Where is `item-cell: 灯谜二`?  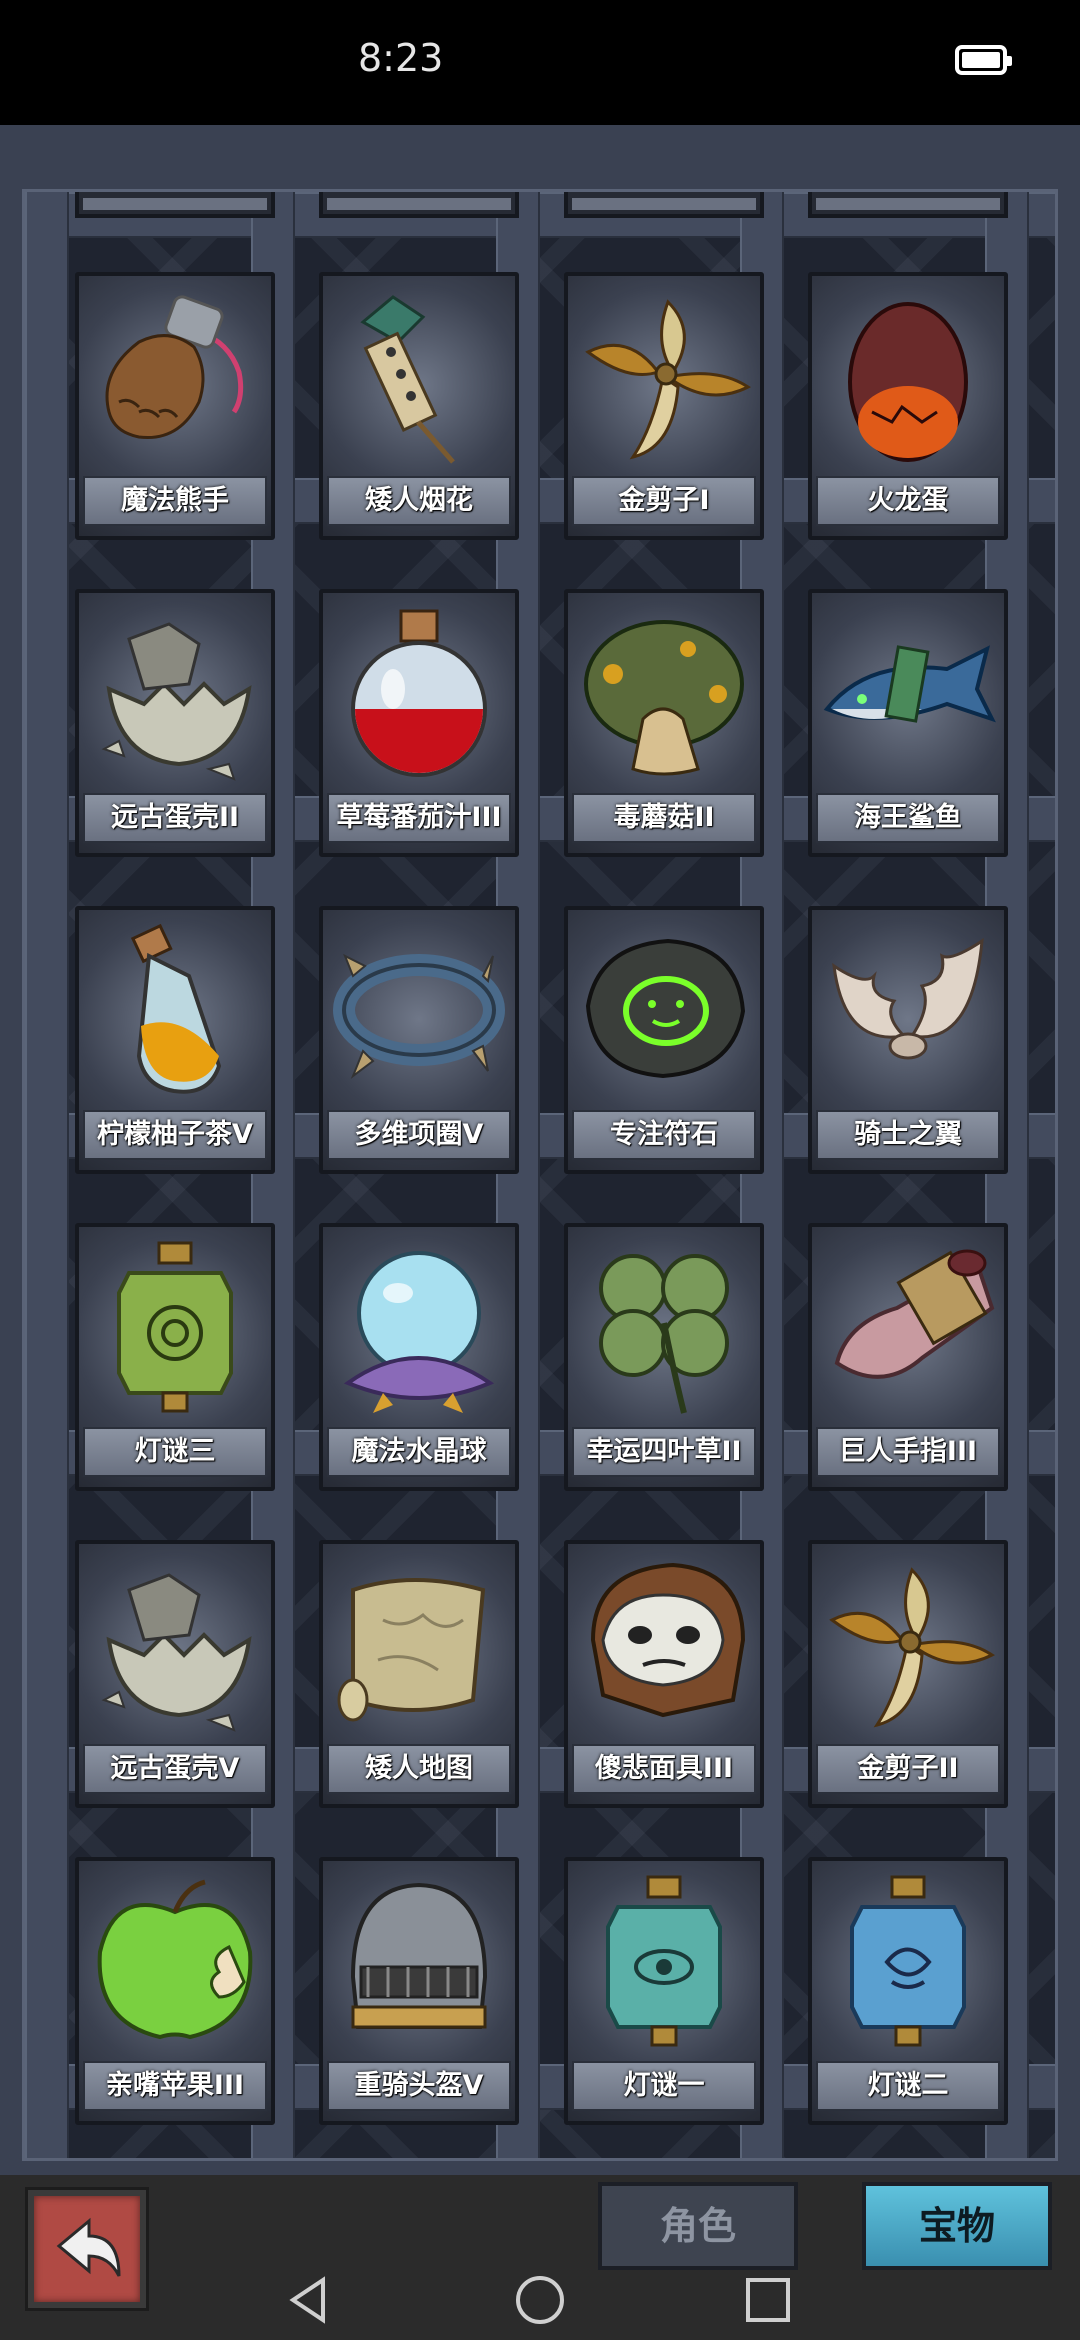
item-cell: 灯谜二 is located at coordinates (908, 1991).